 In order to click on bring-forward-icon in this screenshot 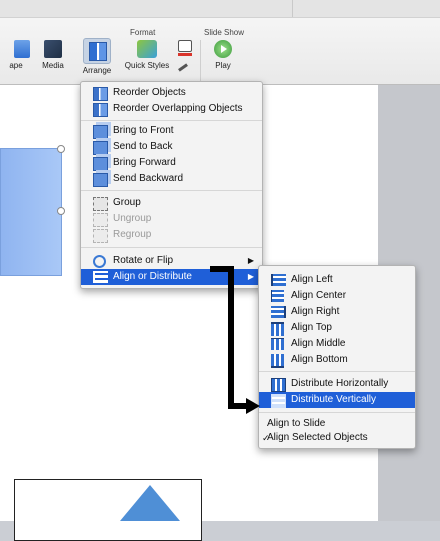, I will do `click(100, 164)`.